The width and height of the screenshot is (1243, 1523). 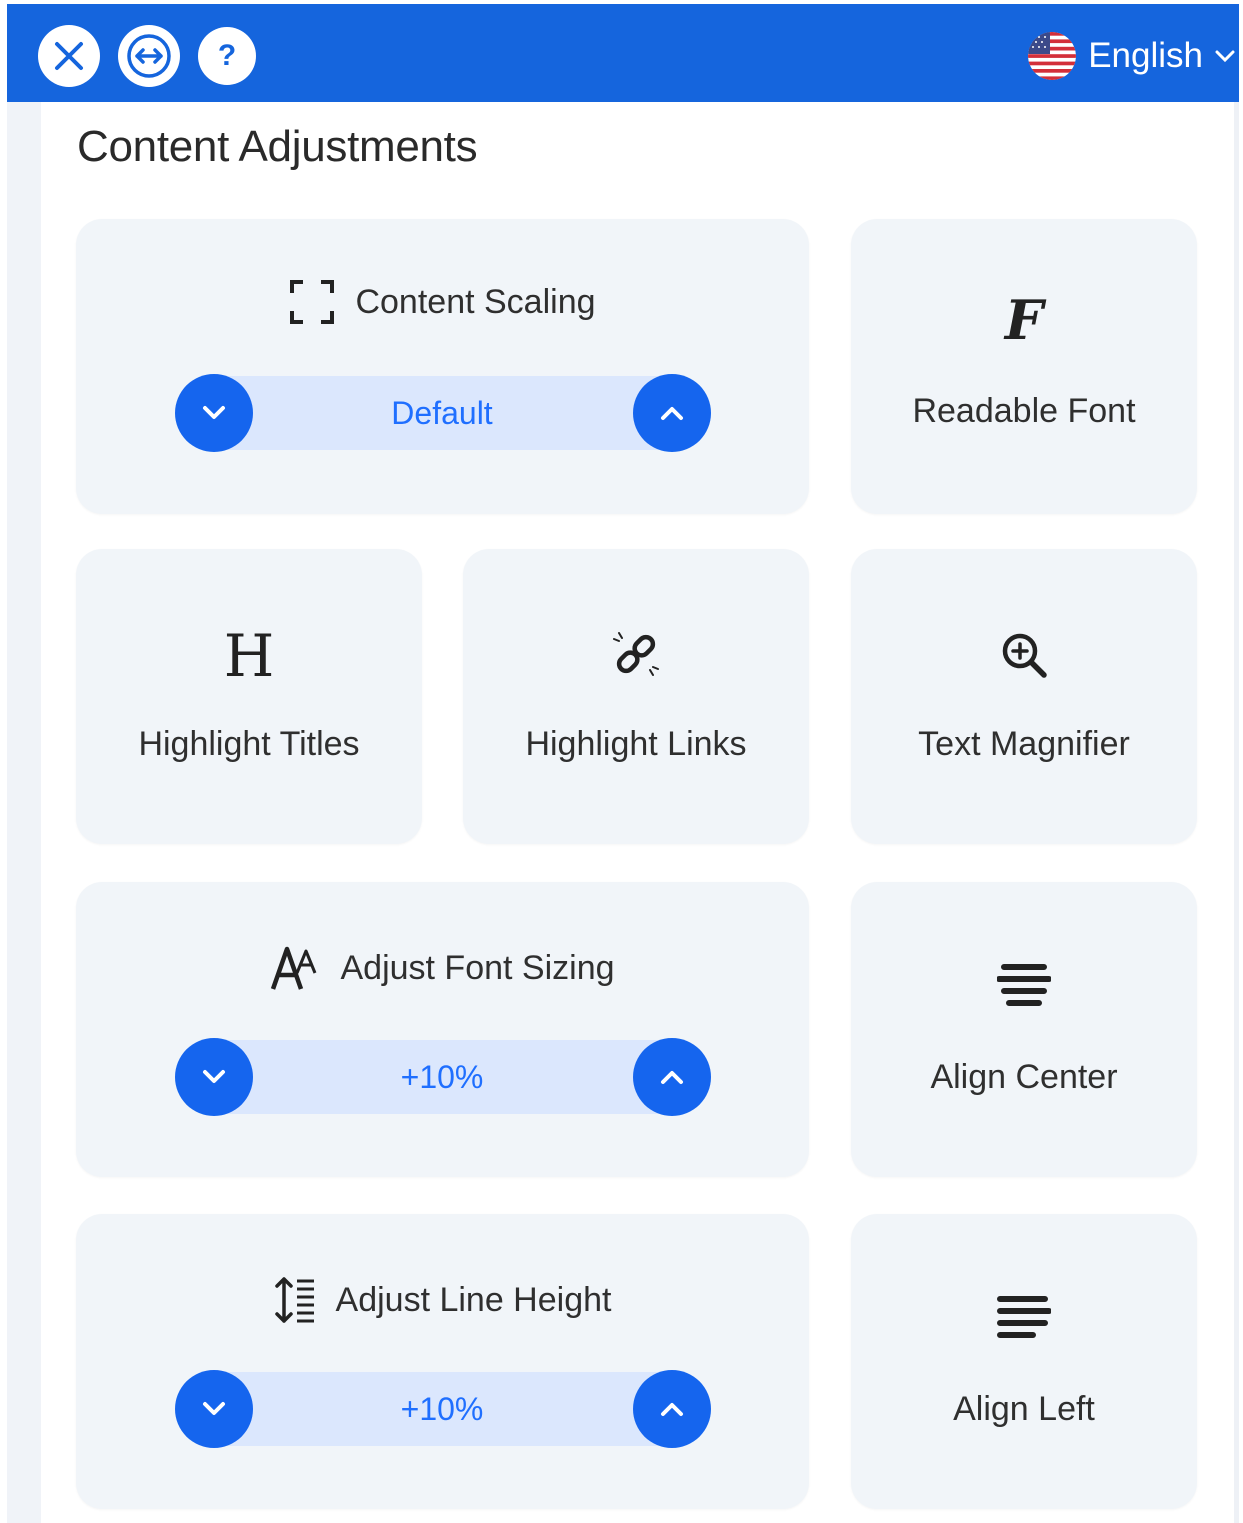 I want to click on font-size-icon, so click(x=294, y=968).